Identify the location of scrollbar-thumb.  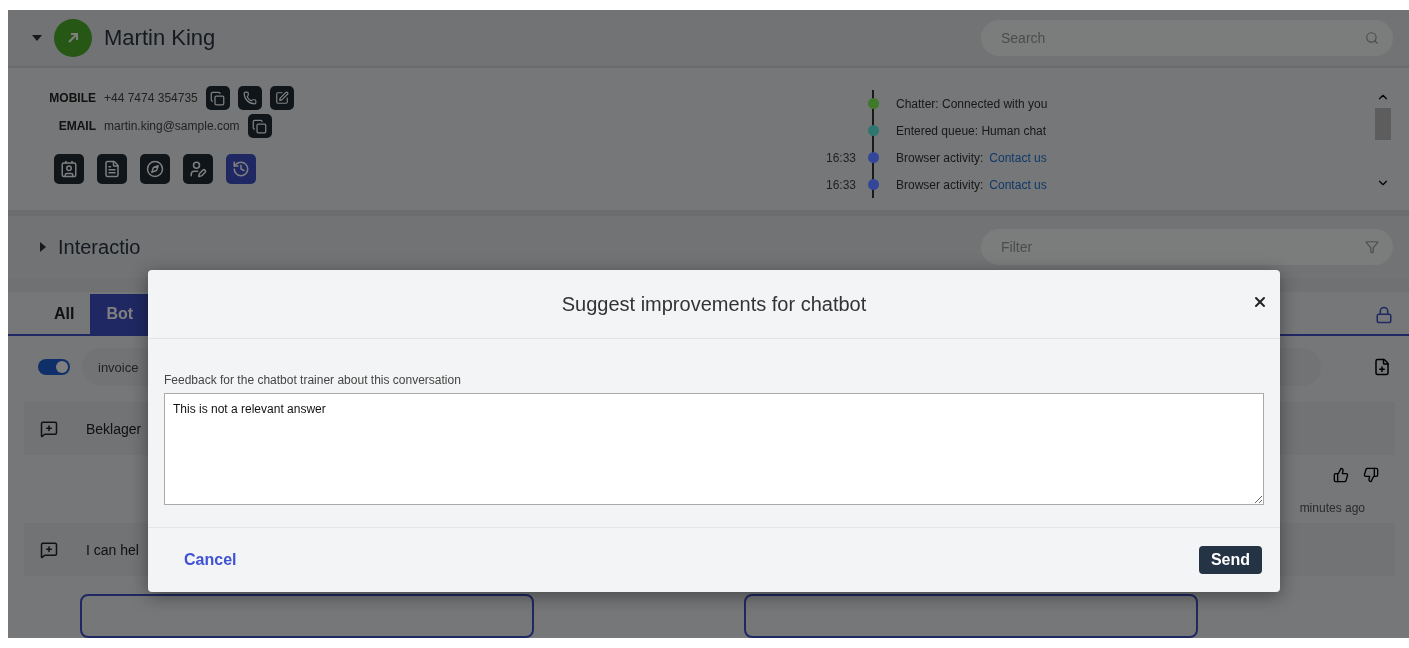
(1383, 124).